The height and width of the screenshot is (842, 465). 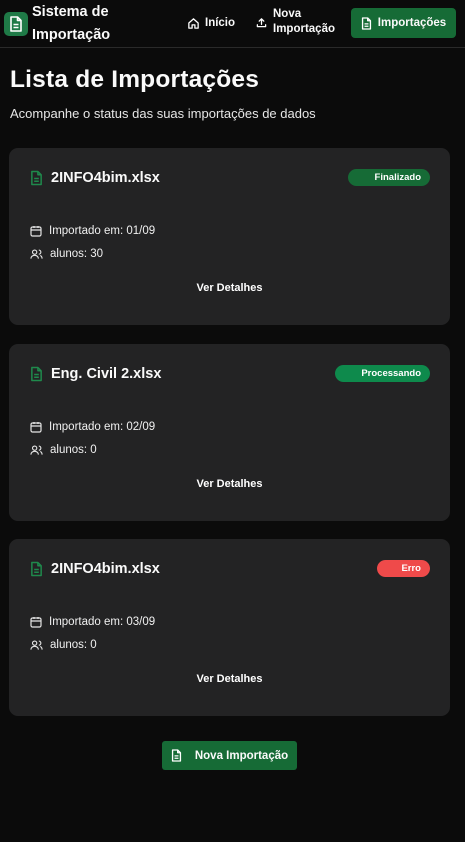 I want to click on nav-home: Início, so click(x=211, y=23).